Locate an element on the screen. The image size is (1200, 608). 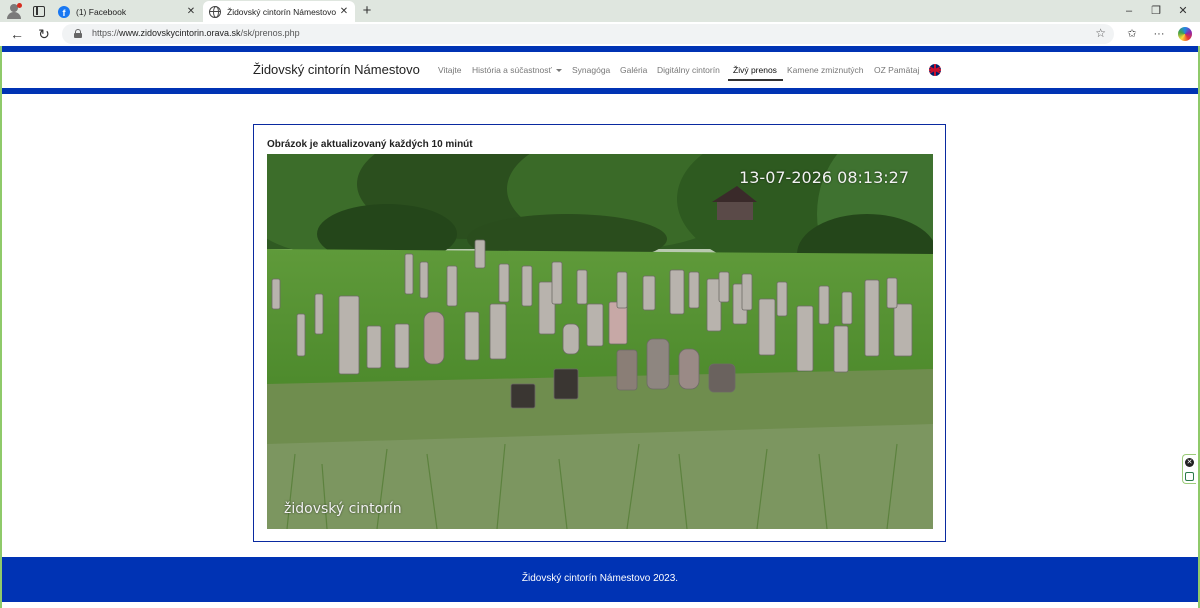
url-path: /sk/prenos.php is located at coordinates (270, 33).